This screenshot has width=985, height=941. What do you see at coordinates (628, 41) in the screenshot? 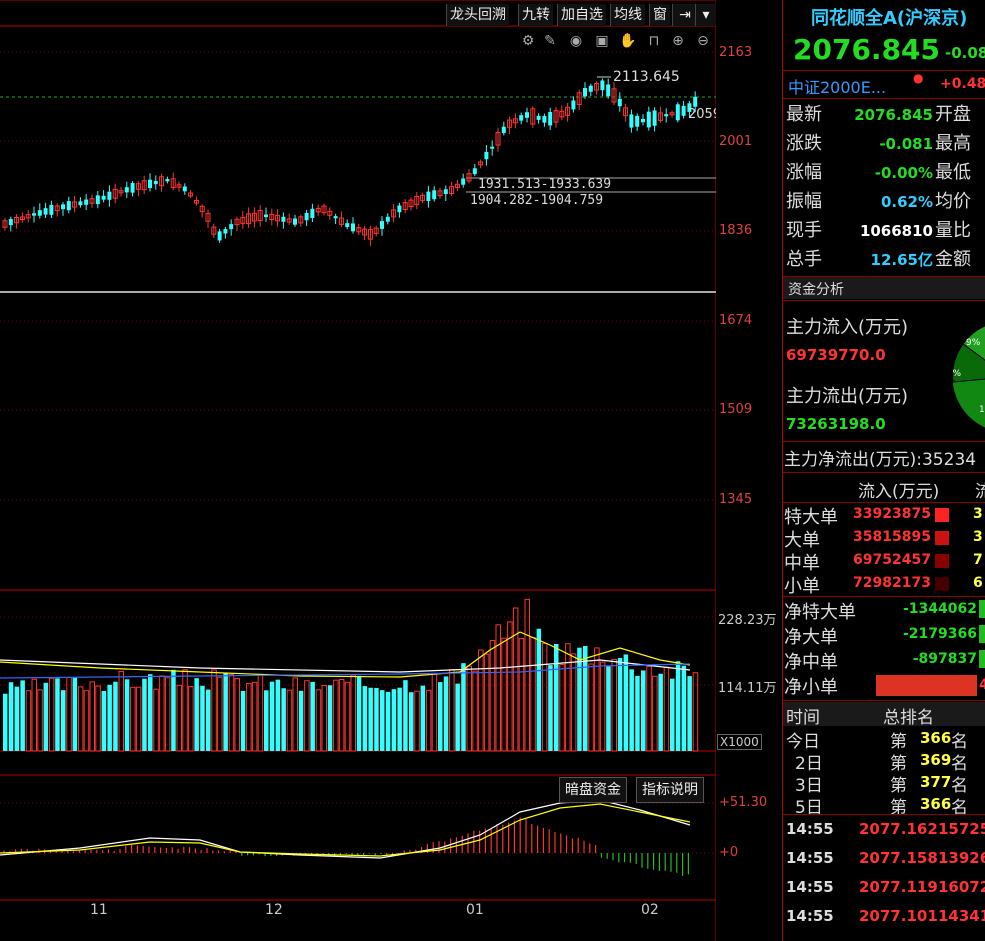
I see `hand-icon: ✋` at bounding box center [628, 41].